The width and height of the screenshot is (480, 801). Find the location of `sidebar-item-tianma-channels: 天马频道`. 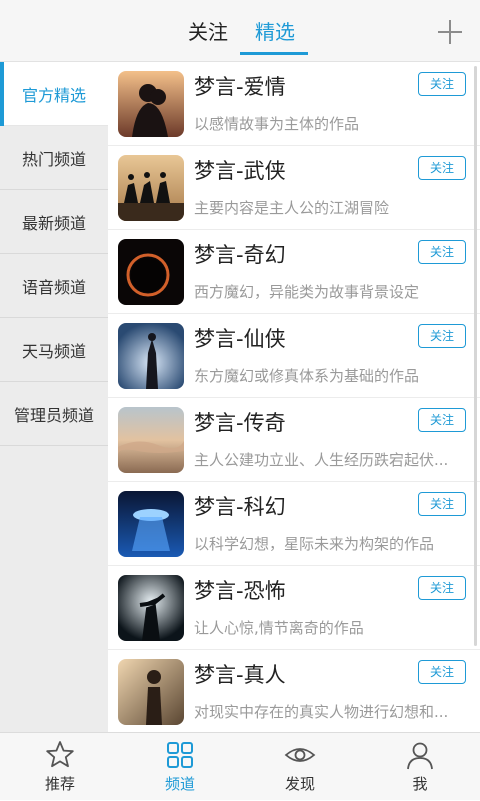

sidebar-item-tianma-channels: 天马频道 is located at coordinates (54, 350).